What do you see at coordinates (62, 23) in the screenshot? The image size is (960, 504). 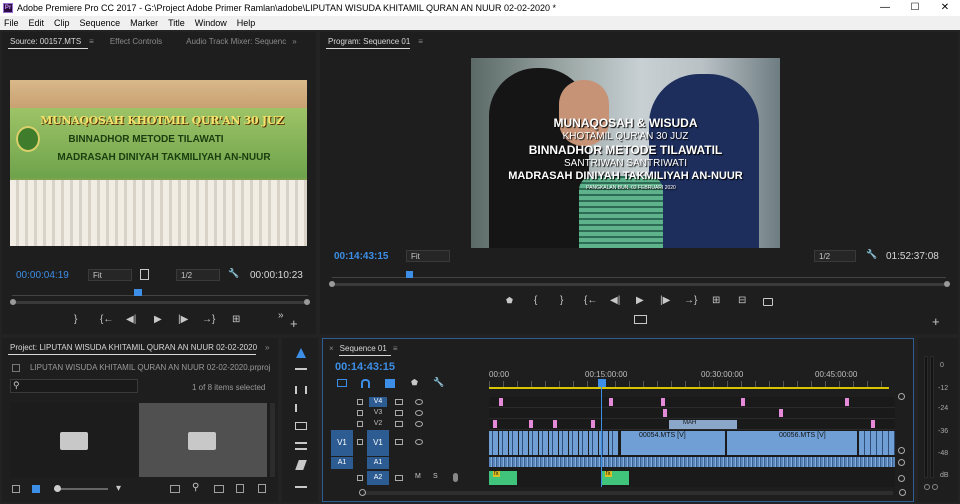 I see `menu-clip: Clip` at bounding box center [62, 23].